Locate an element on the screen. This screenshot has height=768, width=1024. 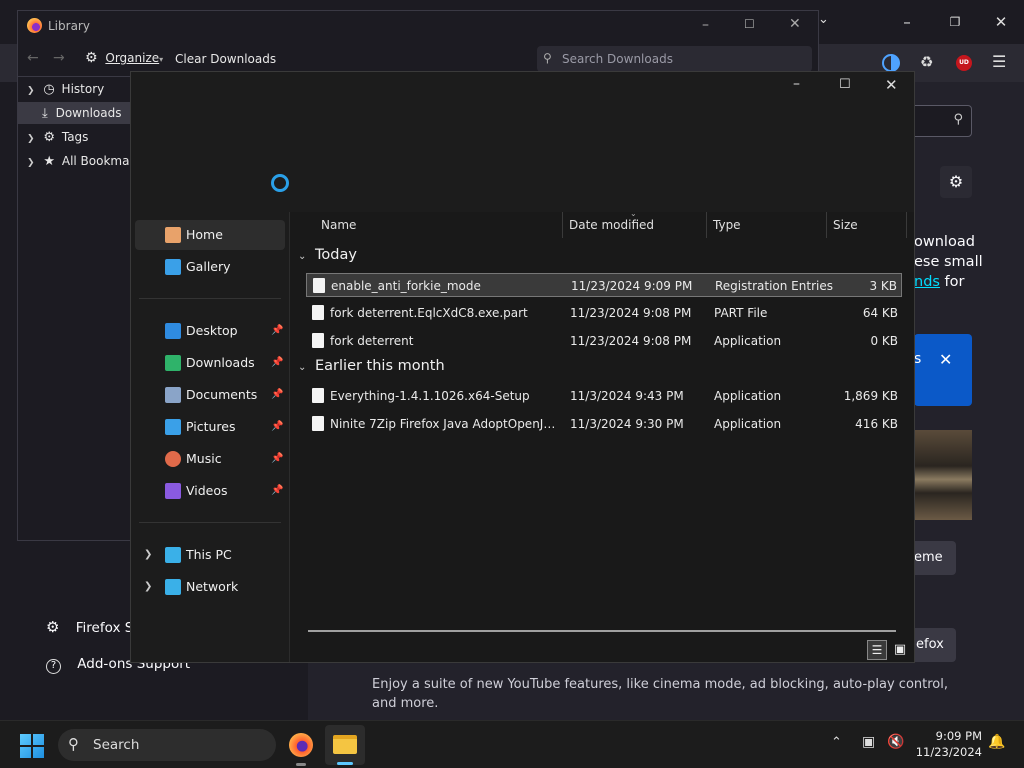
extensions-icon: ♻ is located at coordinates (926, 62).